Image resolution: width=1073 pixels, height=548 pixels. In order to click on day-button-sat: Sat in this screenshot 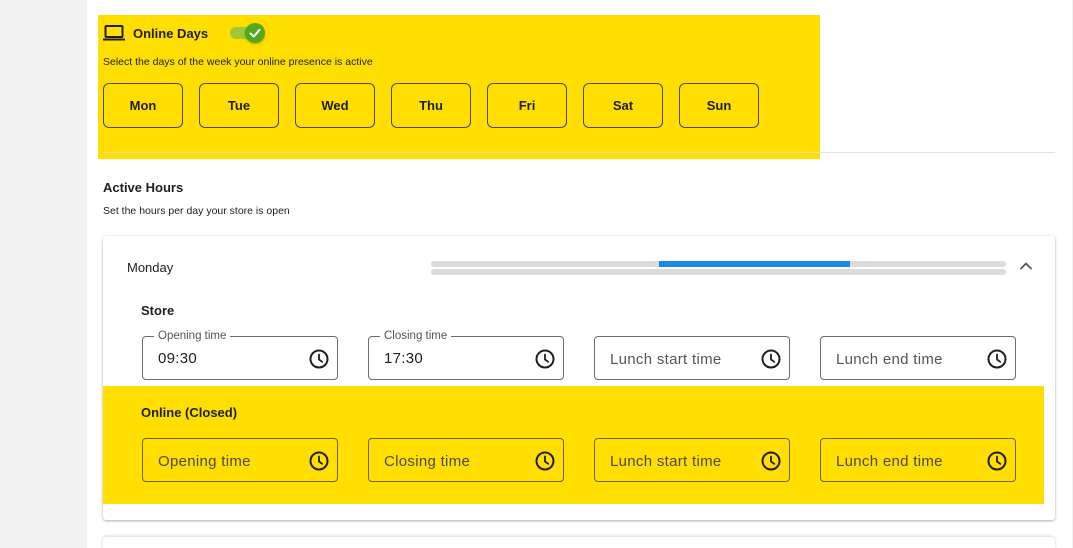, I will do `click(623, 105)`.